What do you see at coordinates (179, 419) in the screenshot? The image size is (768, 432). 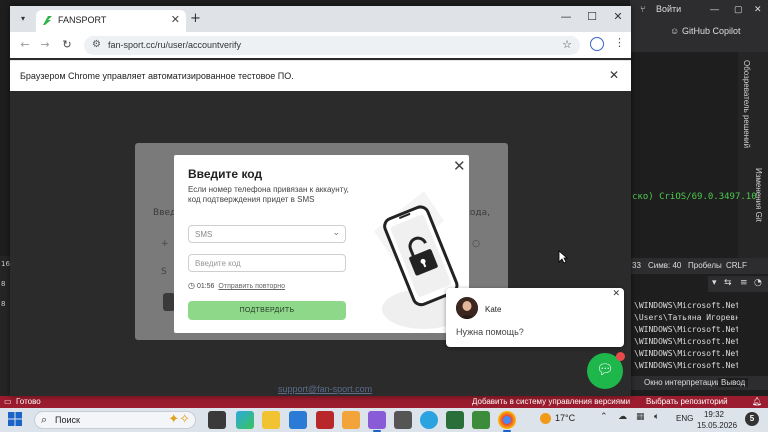 I see `copilot-sparkle-icon: ✦✧` at bounding box center [179, 419].